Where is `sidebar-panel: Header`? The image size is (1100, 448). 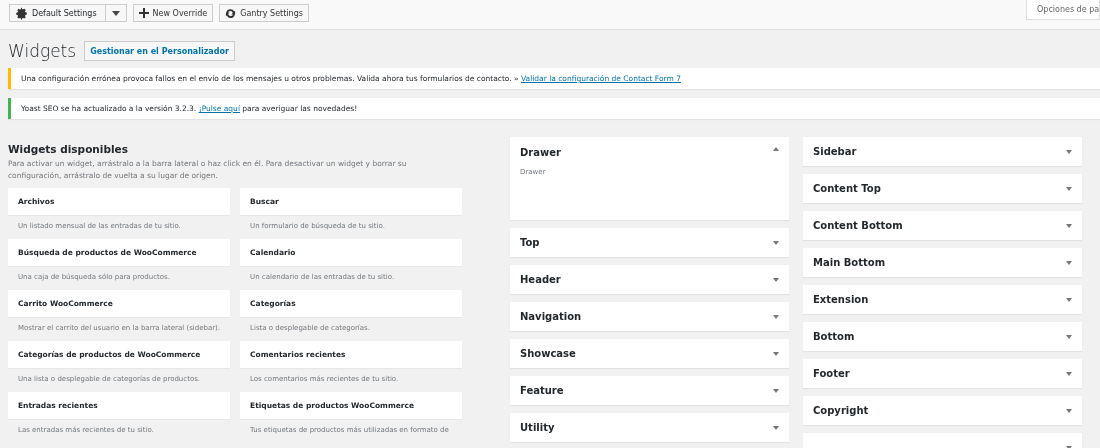
sidebar-panel: Header is located at coordinates (649, 279).